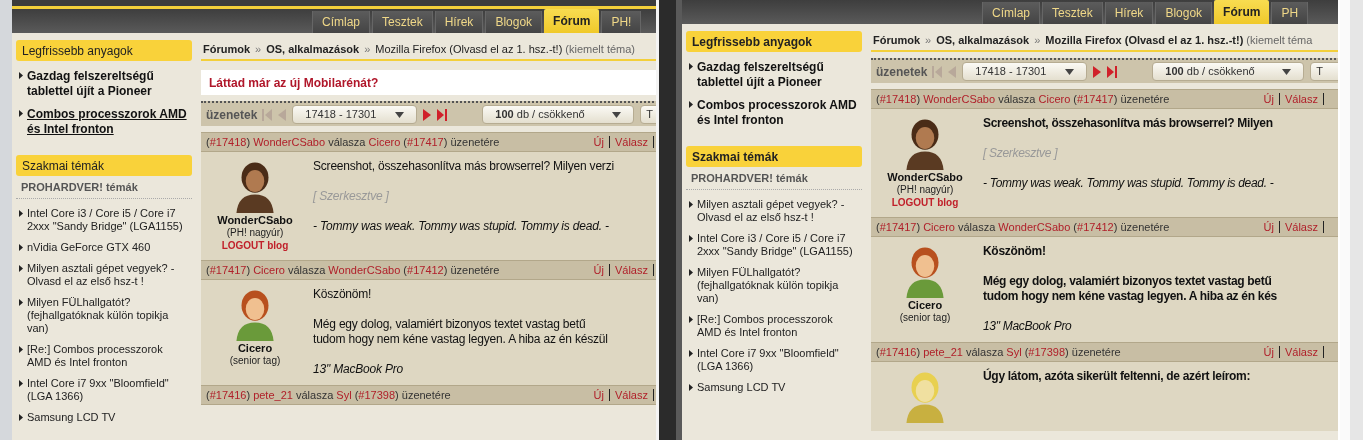 This screenshot has width=1363, height=440. Describe the element at coordinates (1128, 281) in the screenshot. I see `post-text: Még egy dolog, valamiért bizonyos textet vastag betű` at that location.